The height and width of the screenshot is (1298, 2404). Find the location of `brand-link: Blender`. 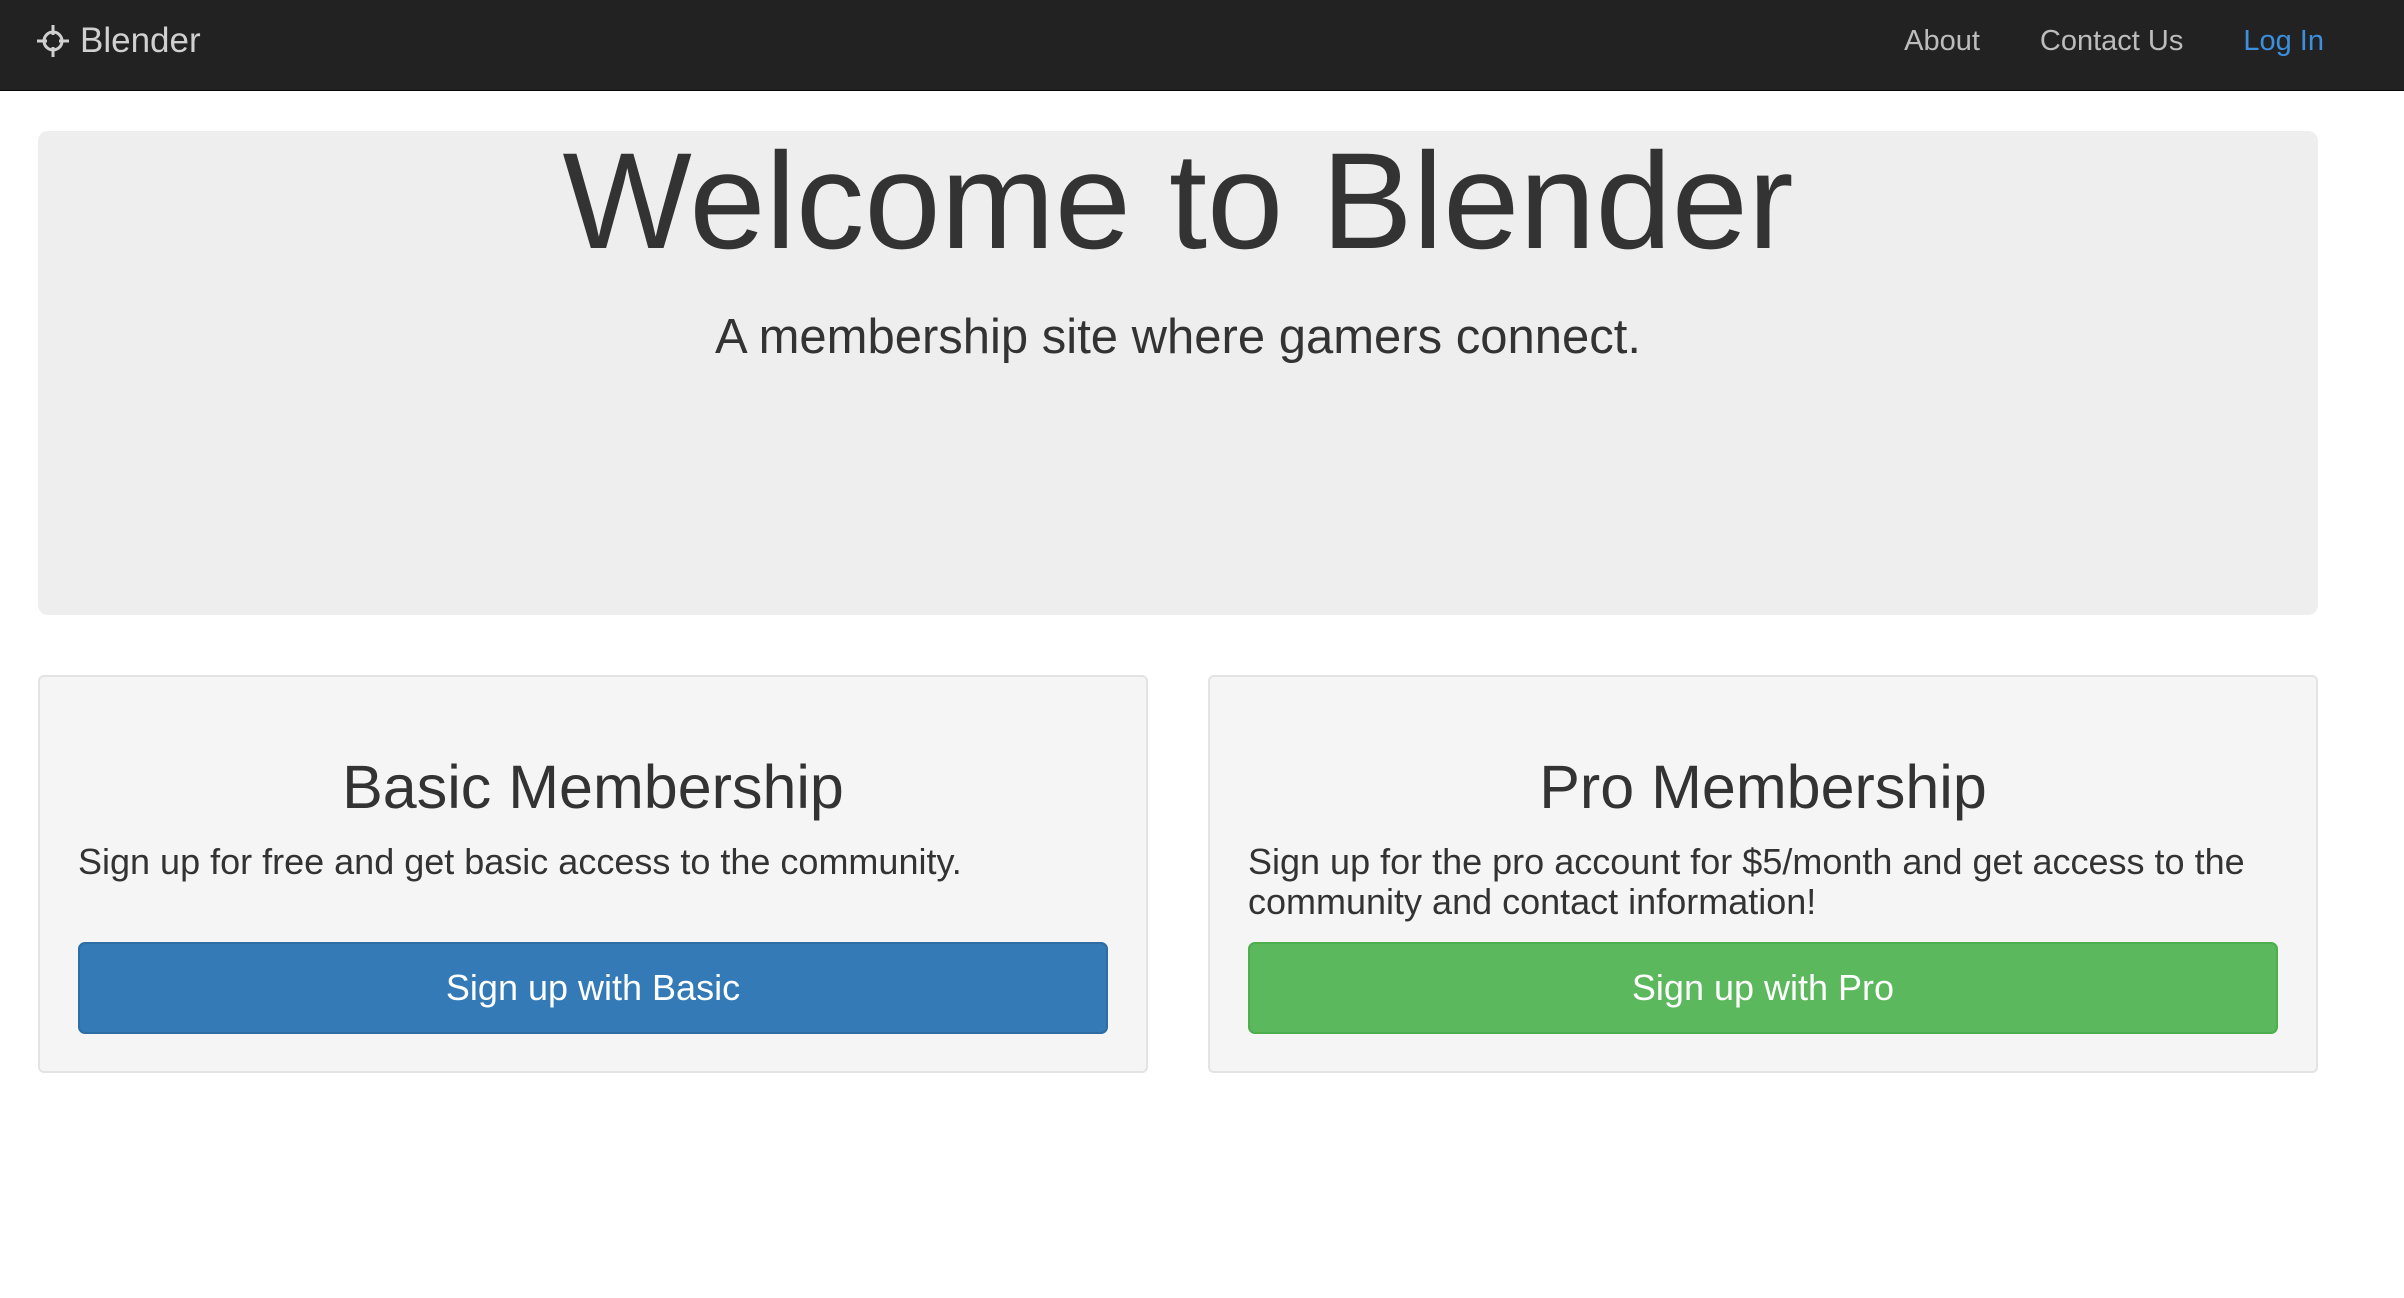

brand-link: Blender is located at coordinates (118, 41).